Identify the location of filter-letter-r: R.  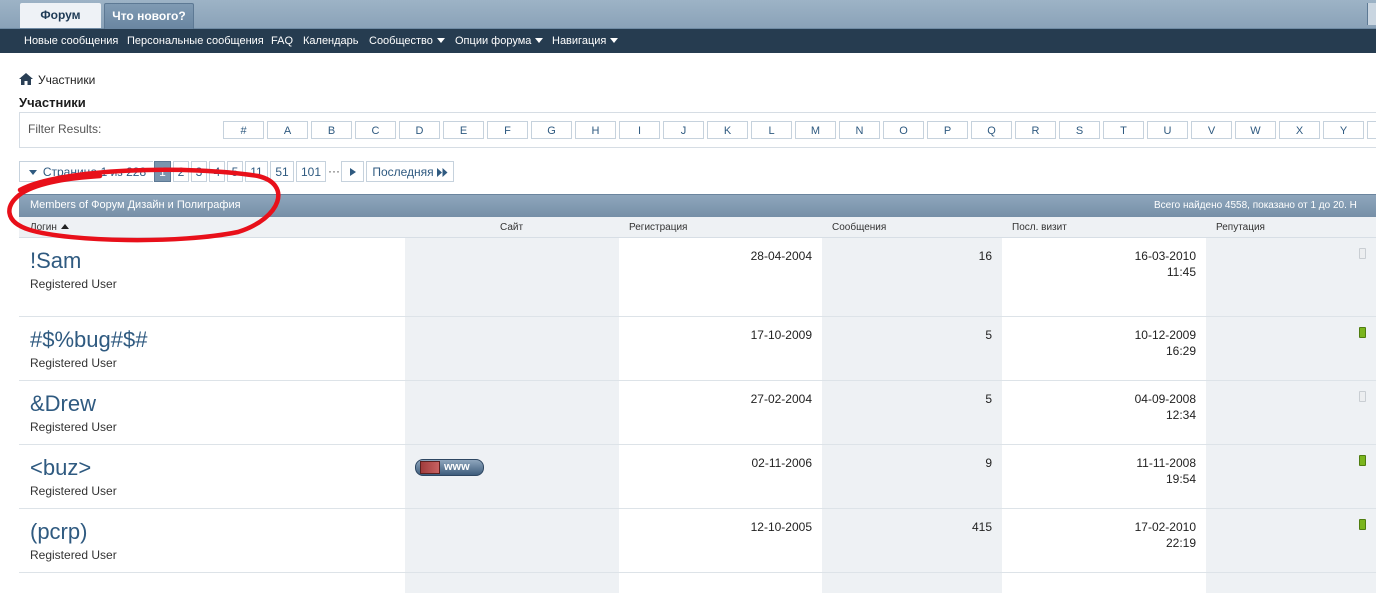
(1035, 130).